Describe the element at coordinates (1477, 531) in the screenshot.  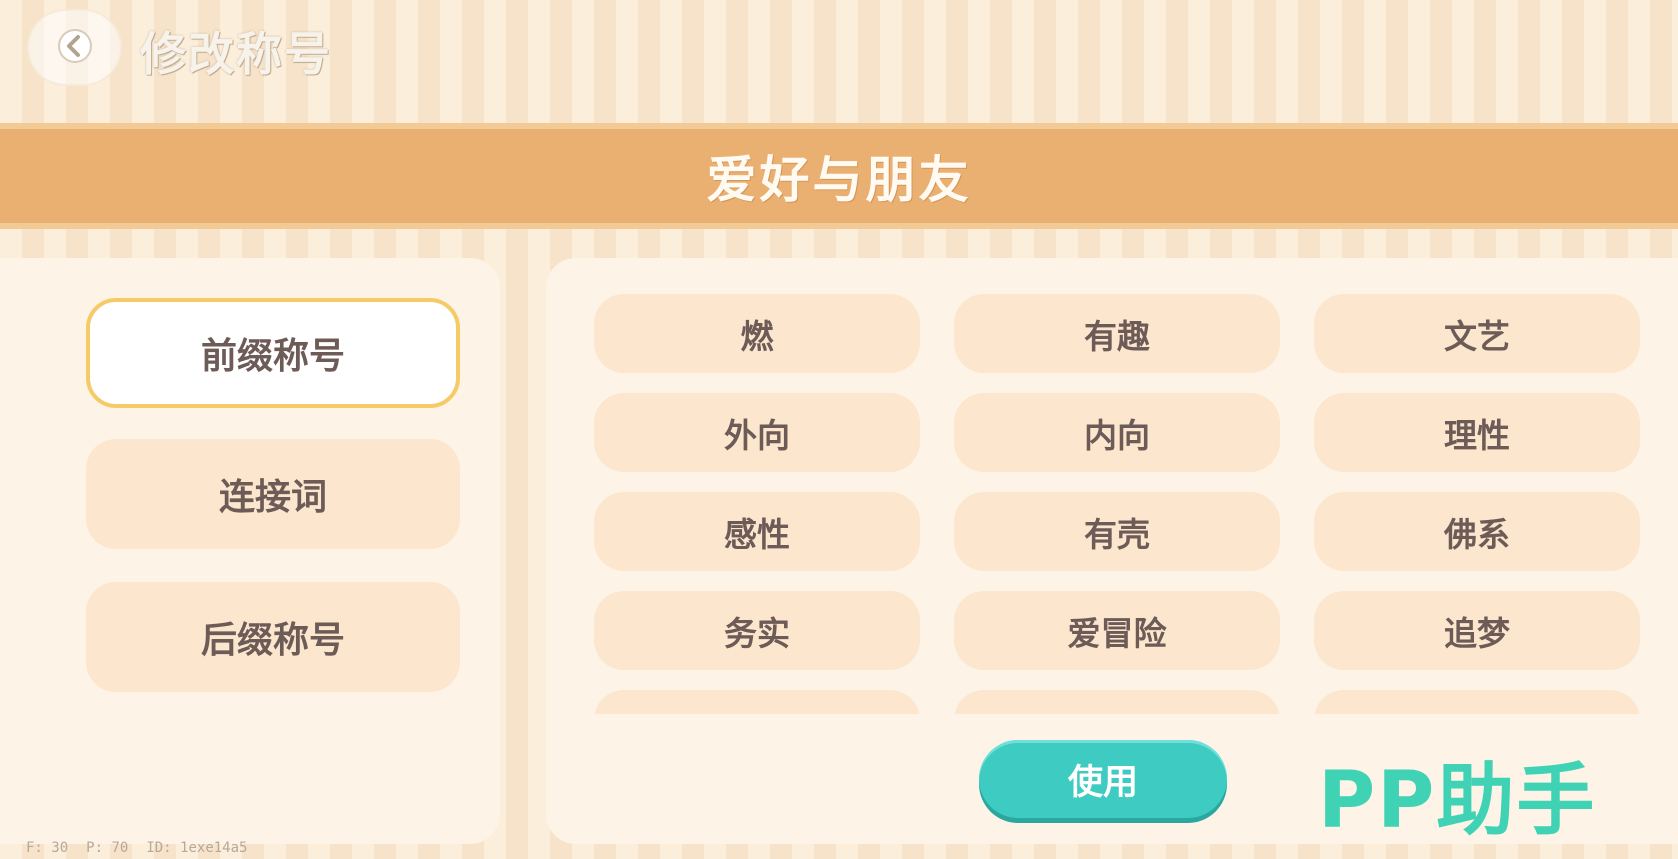
I see `title-option: 佛系` at that location.